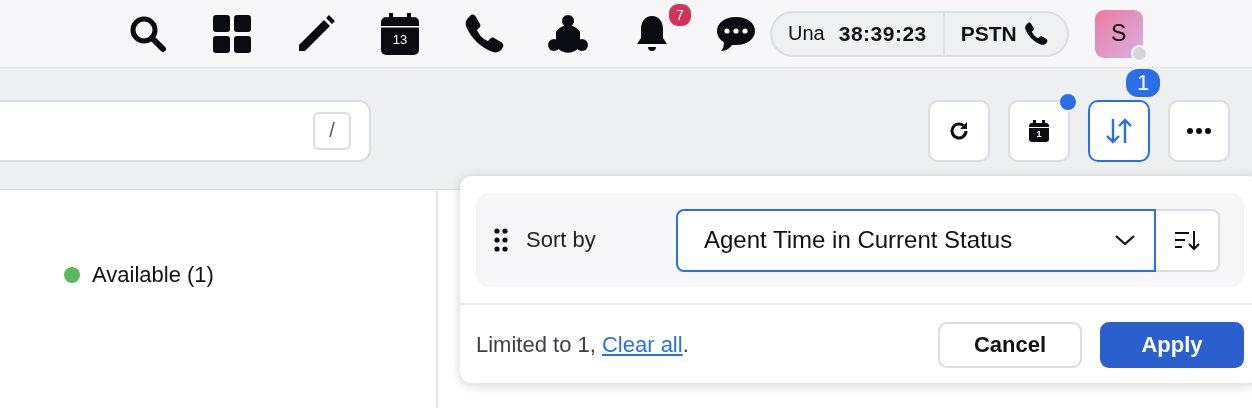 Image resolution: width=1252 pixels, height=408 pixels. Describe the element at coordinates (916, 240) in the screenshot. I see `sort-field-dropdown: Agent Time in Current Status` at that location.